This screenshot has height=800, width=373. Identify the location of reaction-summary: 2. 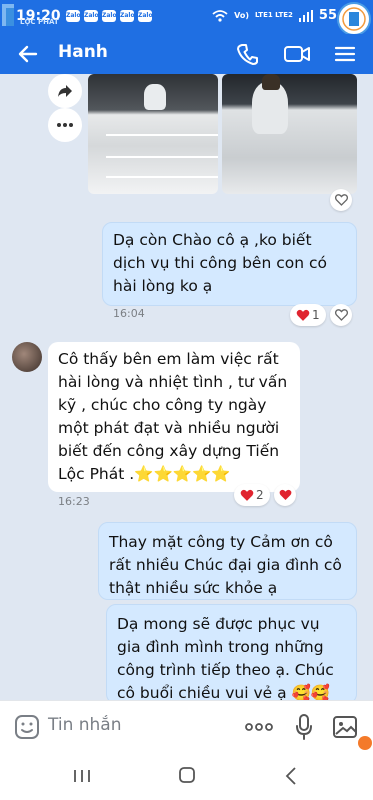
(252, 495).